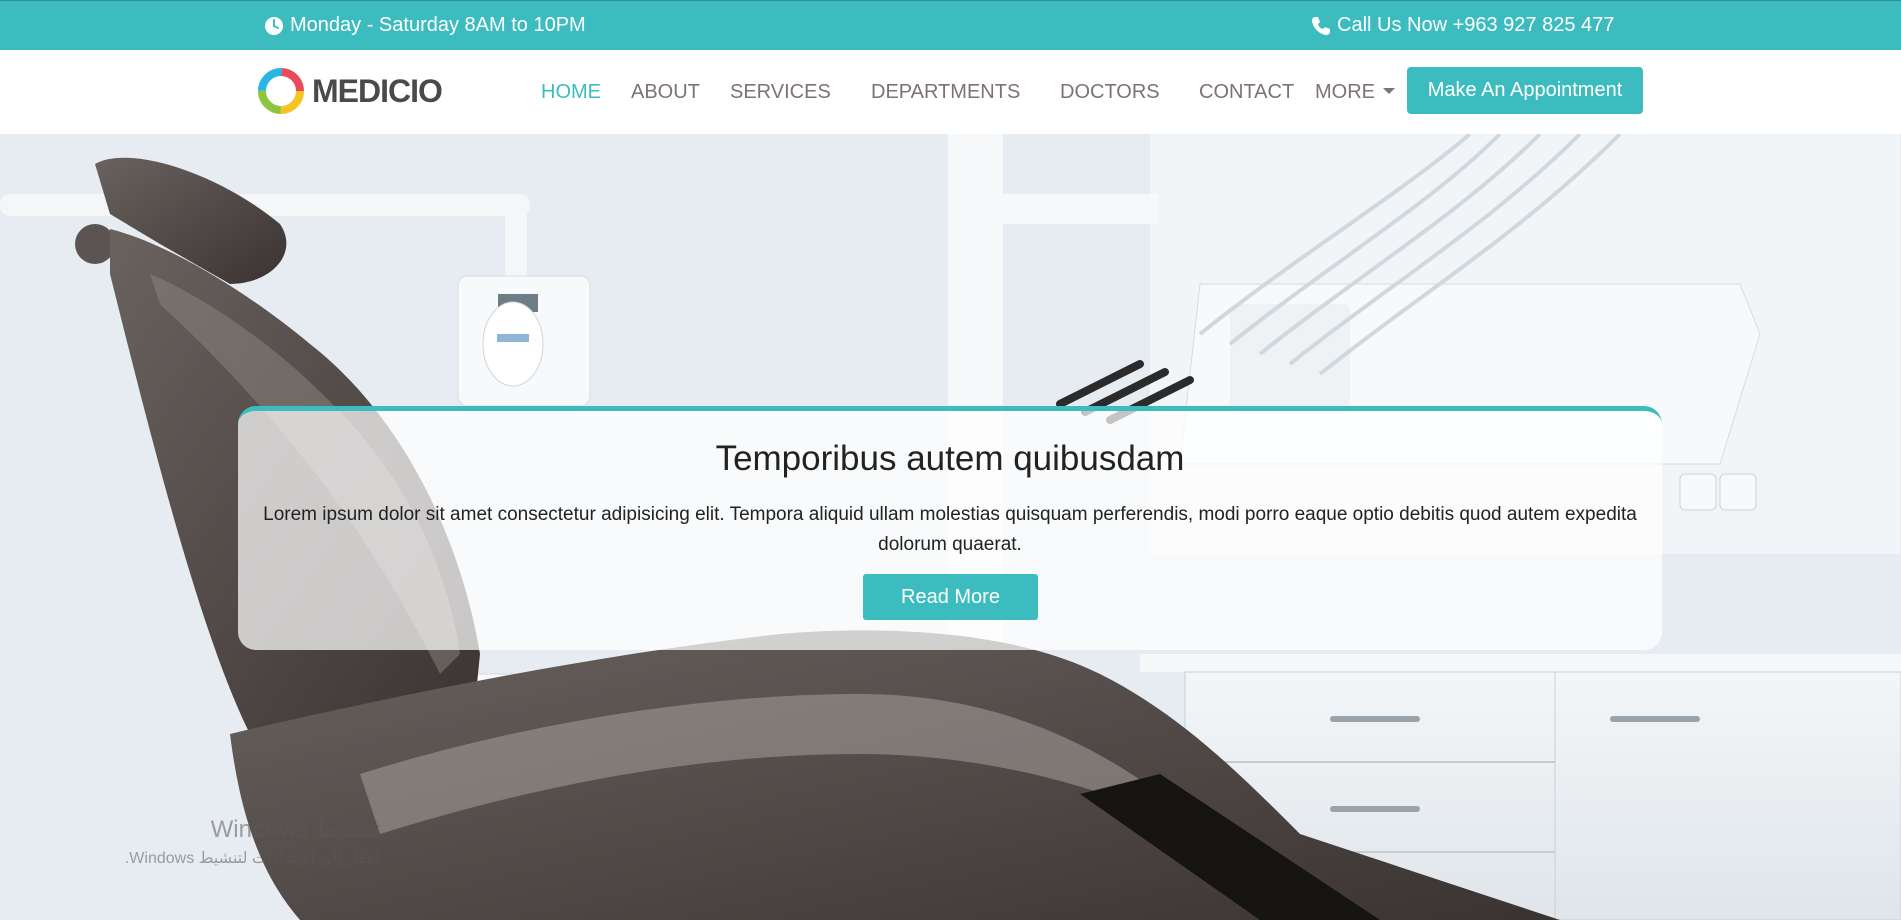 Image resolution: width=1901 pixels, height=920 pixels. What do you see at coordinates (571, 92) in the screenshot?
I see `nav-home: HOME` at bounding box center [571, 92].